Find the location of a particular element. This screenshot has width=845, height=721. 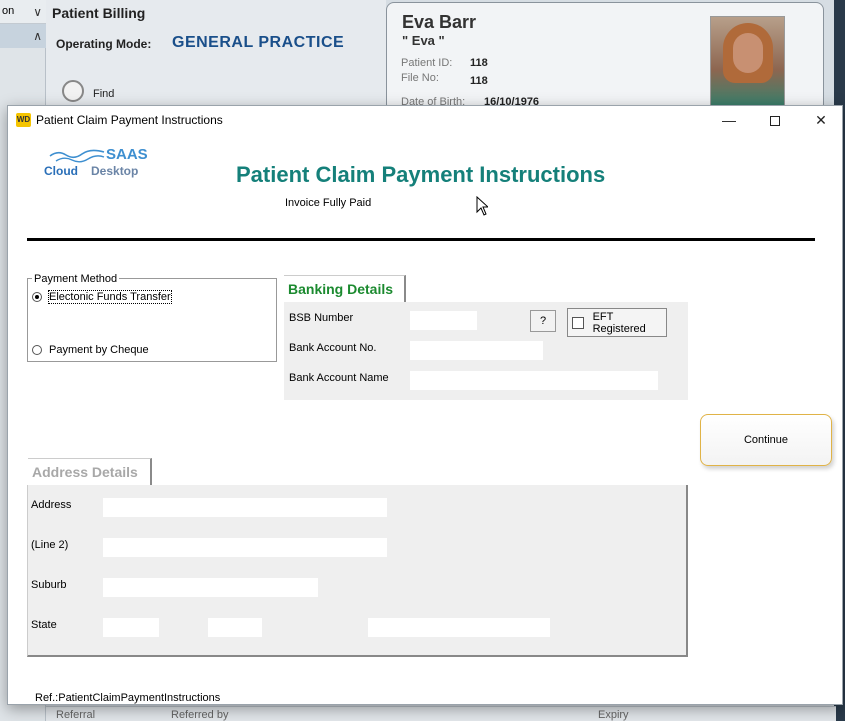

invoice-status: Invoice Fully Paid is located at coordinates (328, 203).